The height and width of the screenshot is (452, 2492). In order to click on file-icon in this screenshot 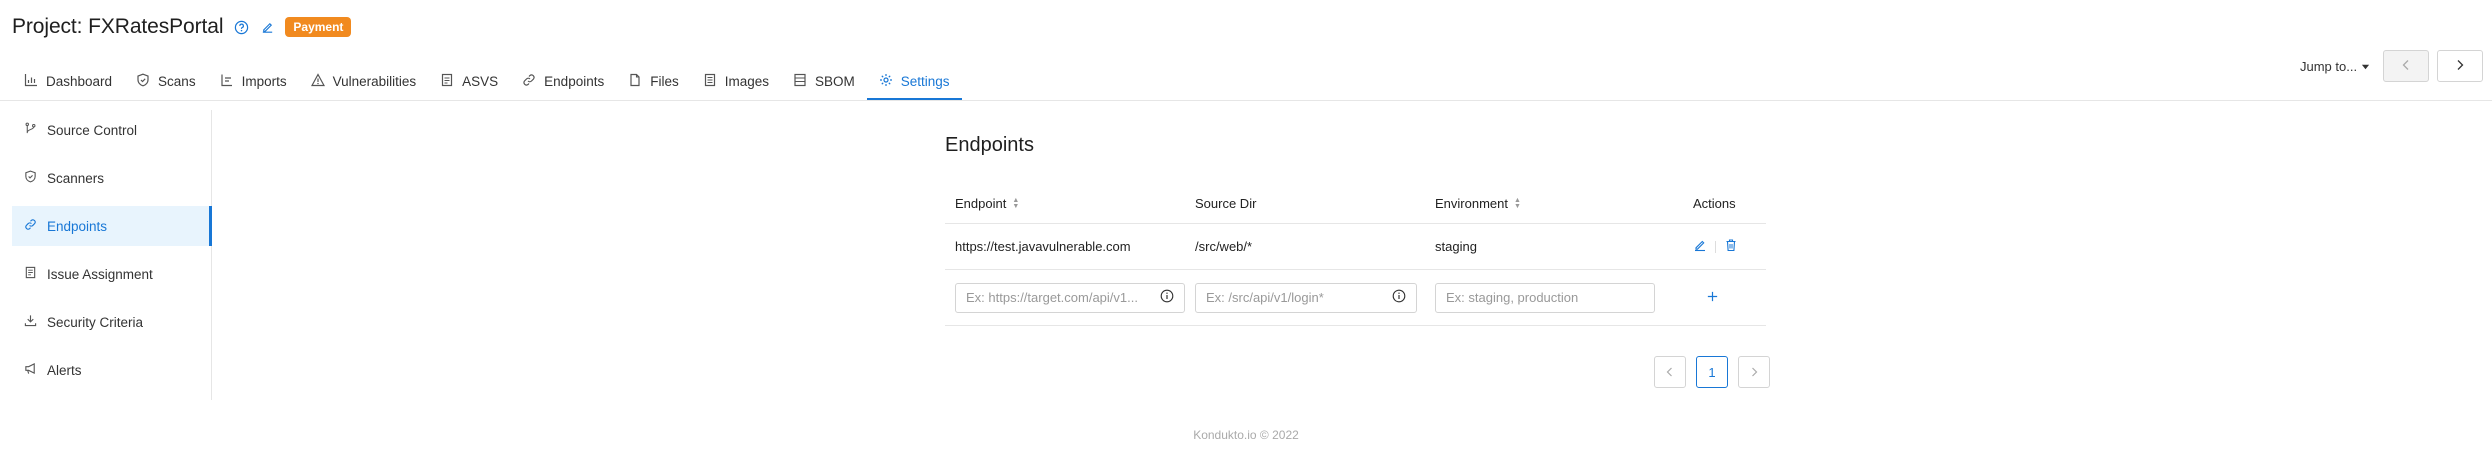, I will do `click(635, 81)`.